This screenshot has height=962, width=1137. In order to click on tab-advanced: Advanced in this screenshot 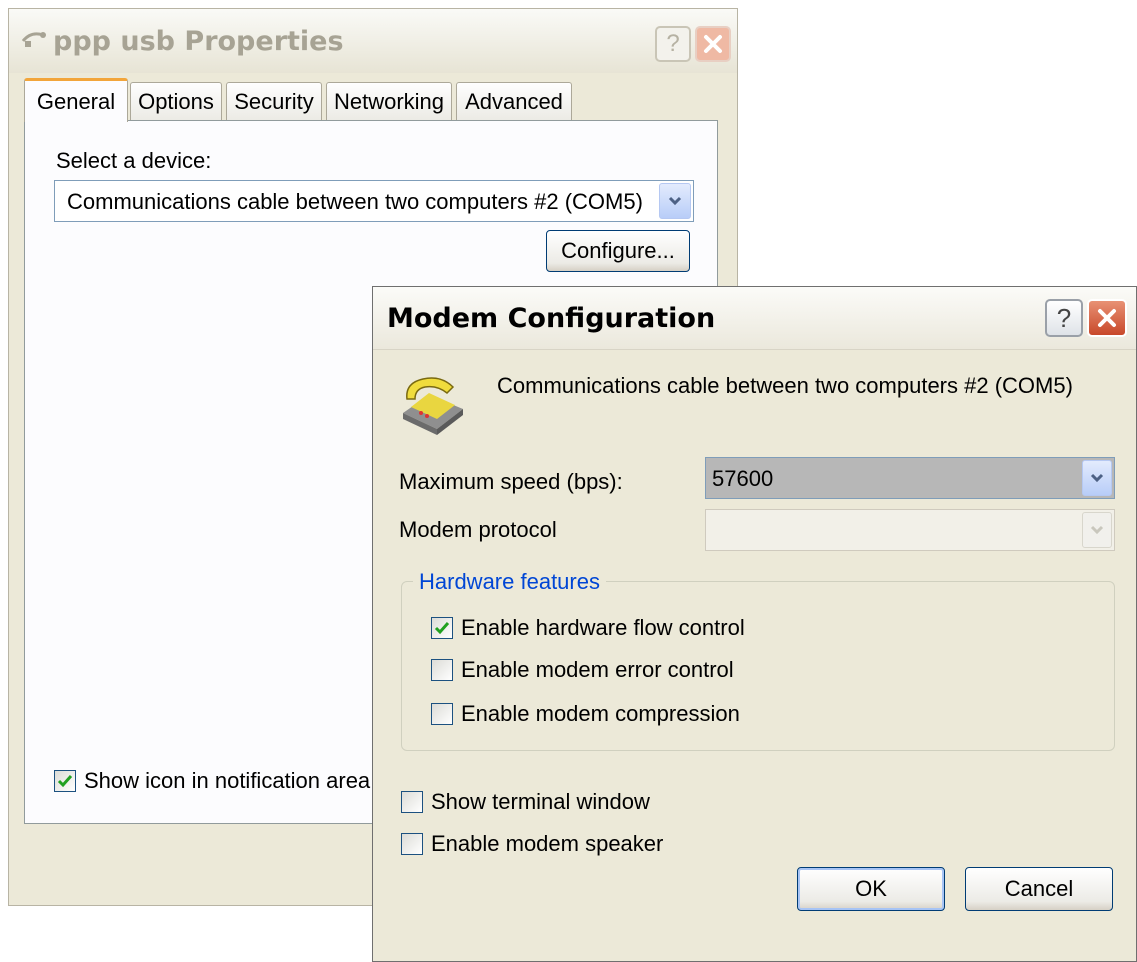, I will do `click(514, 101)`.